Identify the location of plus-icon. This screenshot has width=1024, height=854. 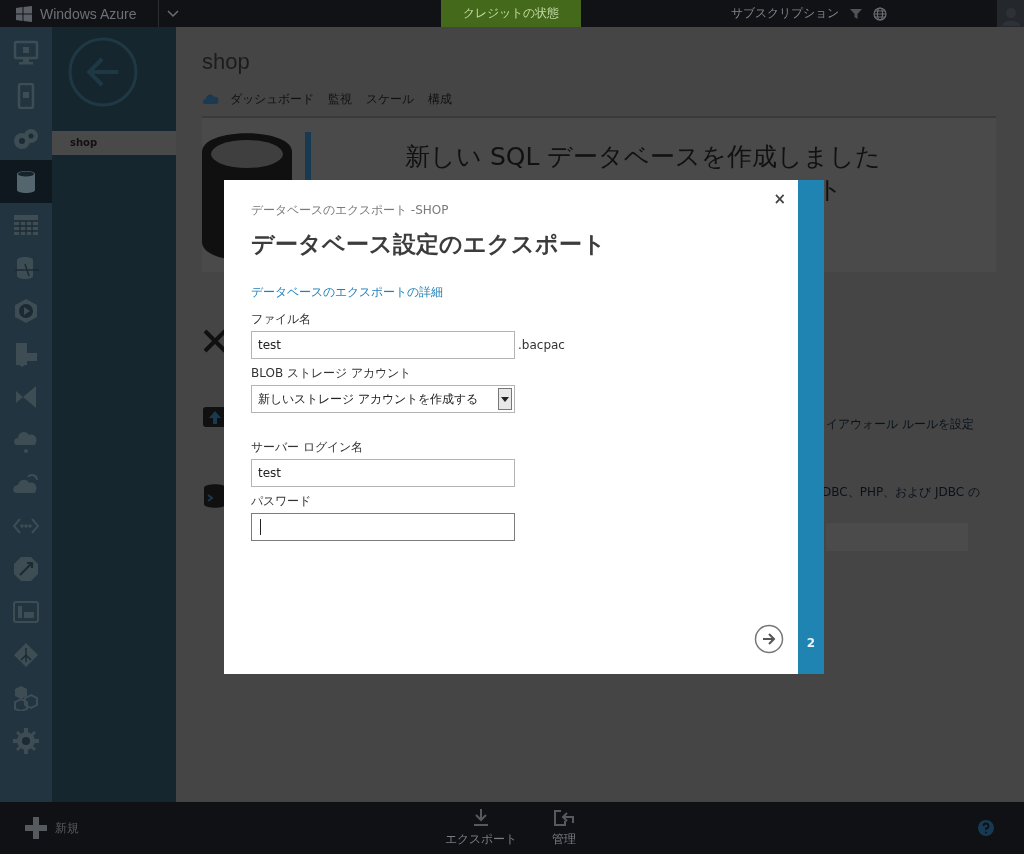
(36, 828).